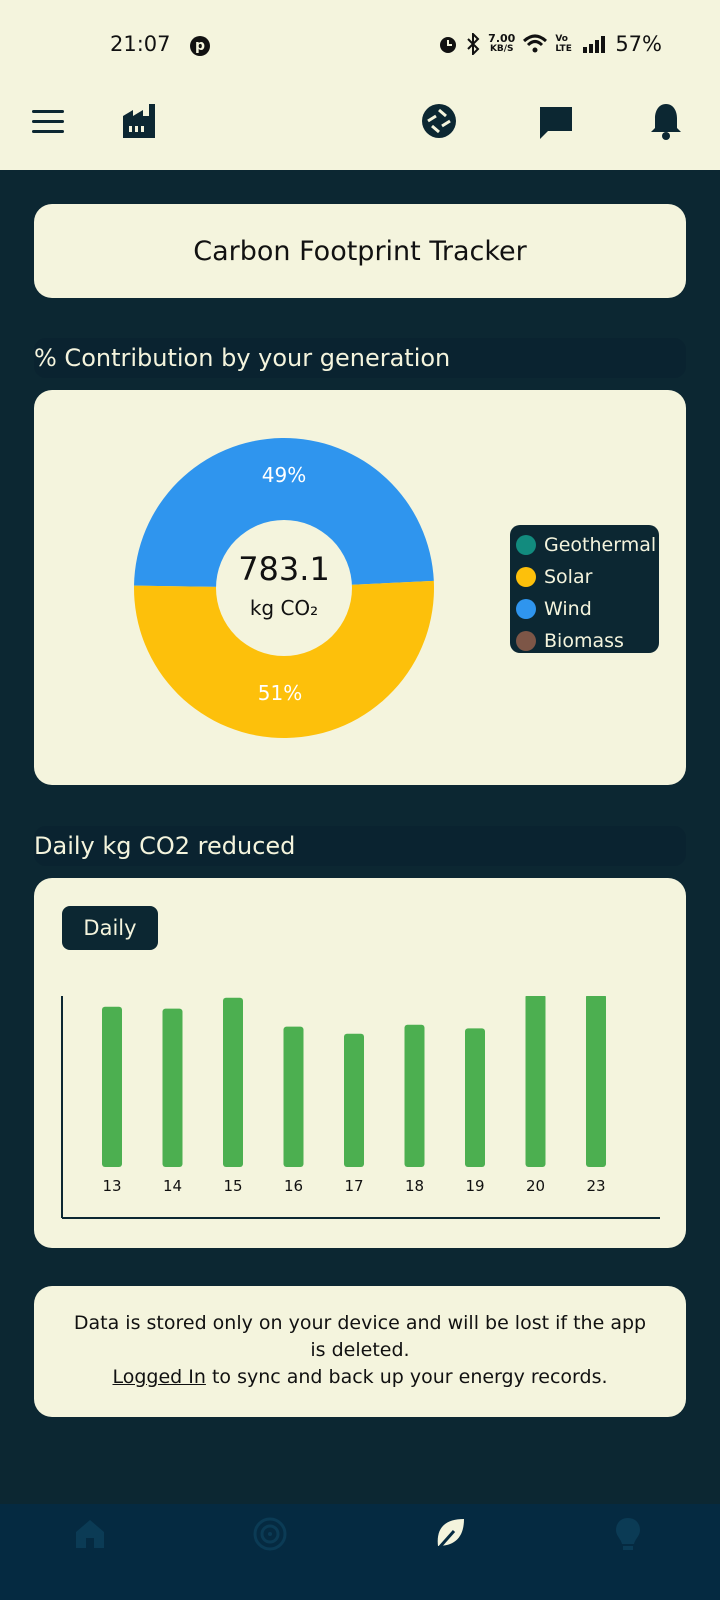 This screenshot has height=1600, width=720. What do you see at coordinates (284, 608) in the screenshot?
I see `total-co2-unit: kg CO₂` at bounding box center [284, 608].